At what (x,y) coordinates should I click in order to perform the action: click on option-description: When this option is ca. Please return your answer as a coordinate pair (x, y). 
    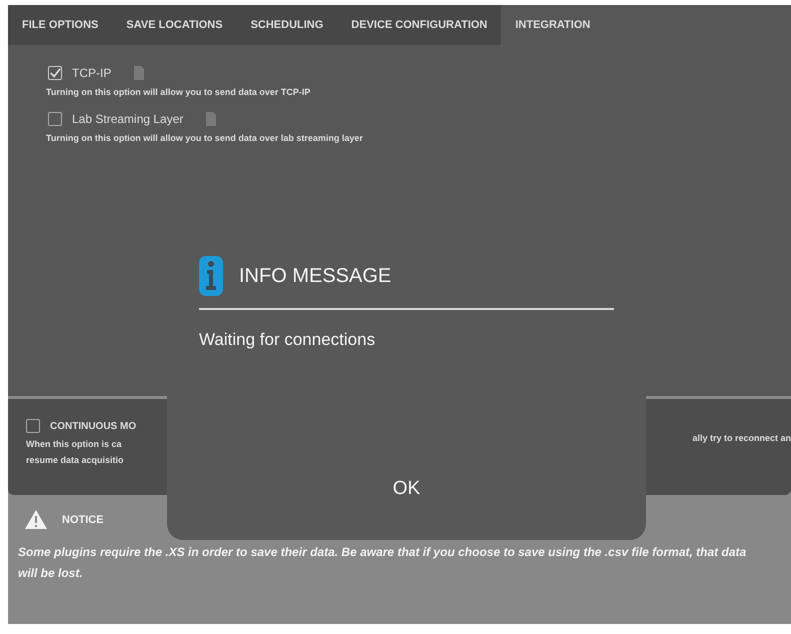
    Looking at the image, I should click on (74, 444).